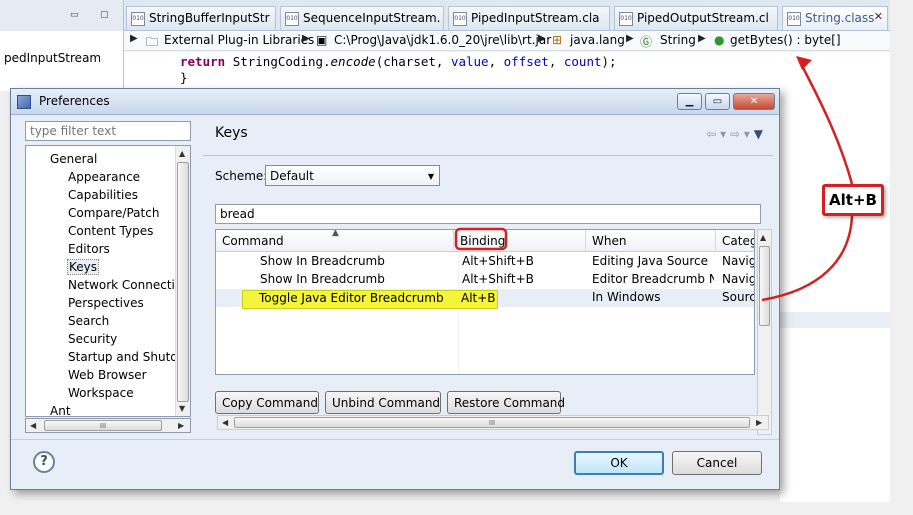 This screenshot has height=515, width=913. What do you see at coordinates (107, 377) in the screenshot?
I see `tree-item-web-browser: Web Browser` at bounding box center [107, 377].